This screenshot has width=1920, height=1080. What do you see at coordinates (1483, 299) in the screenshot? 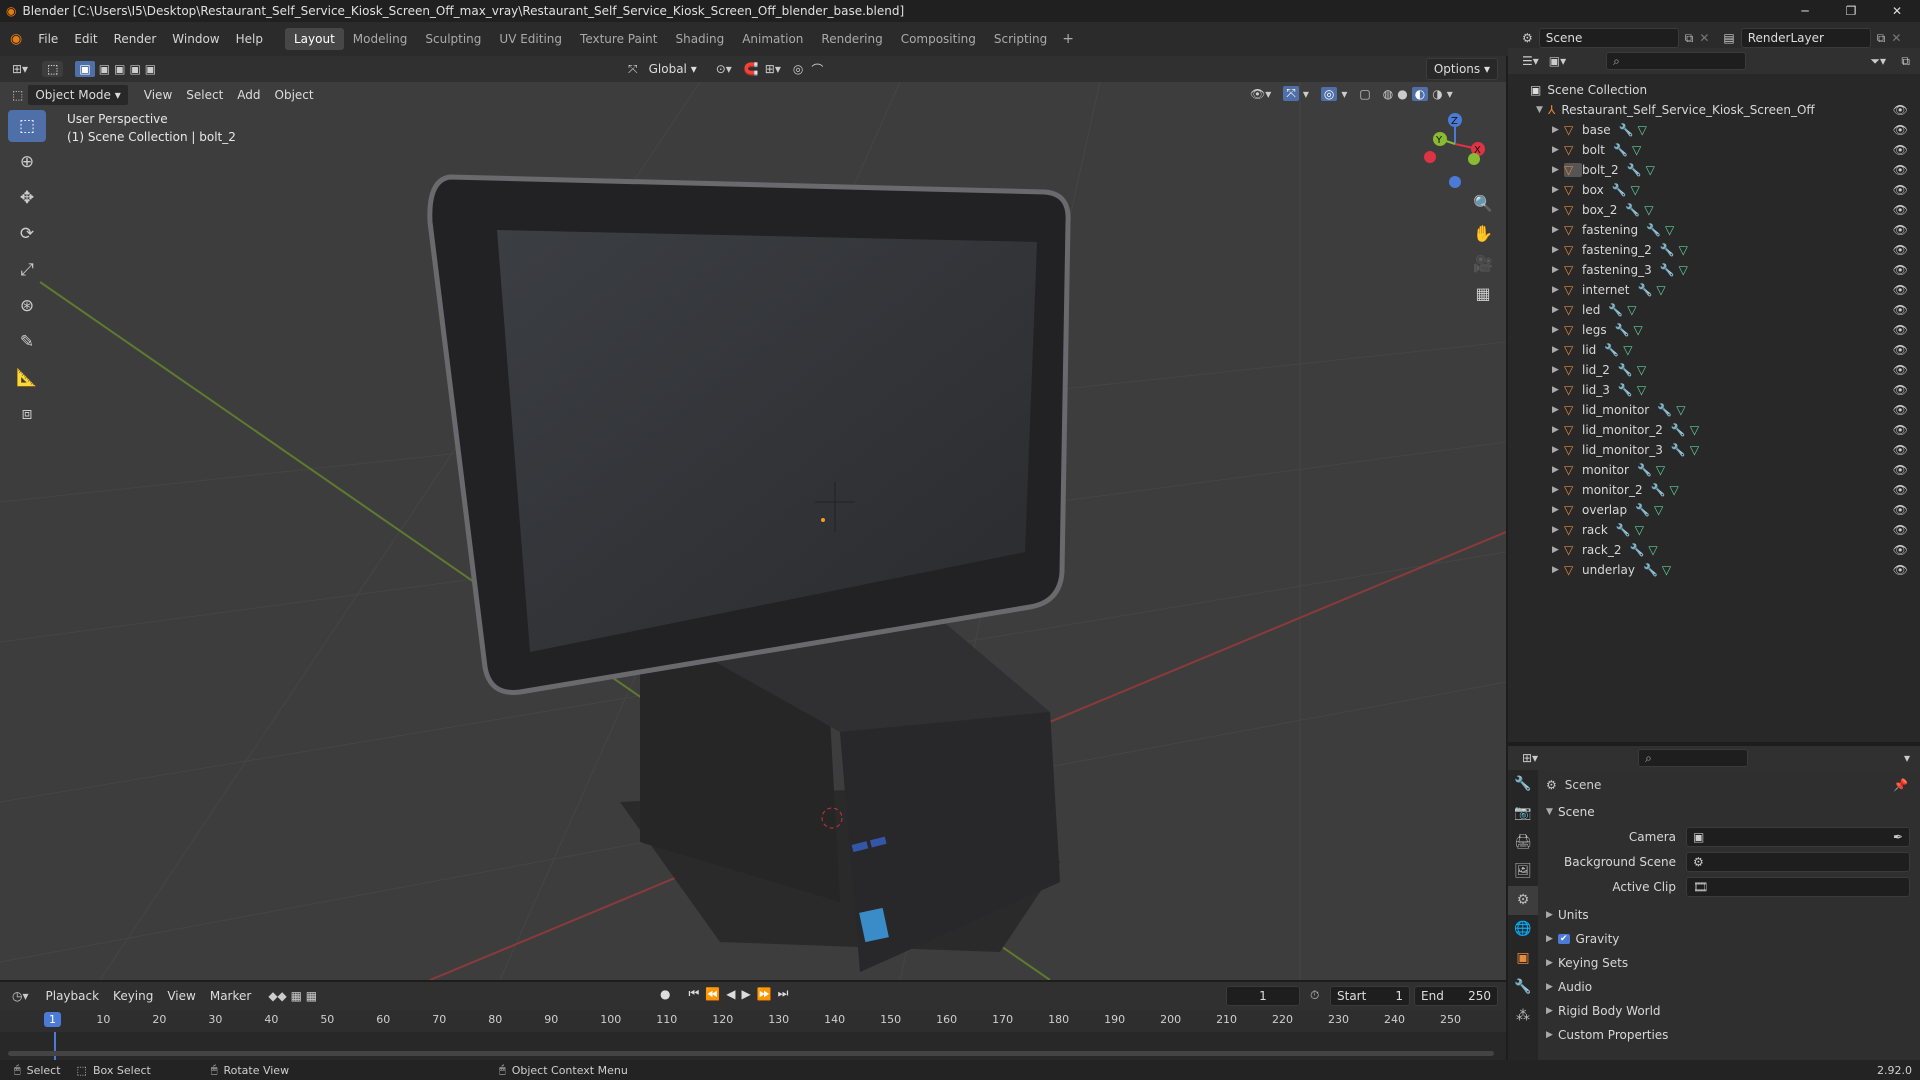
I see `ortho-grid-icon: ▦` at bounding box center [1483, 299].